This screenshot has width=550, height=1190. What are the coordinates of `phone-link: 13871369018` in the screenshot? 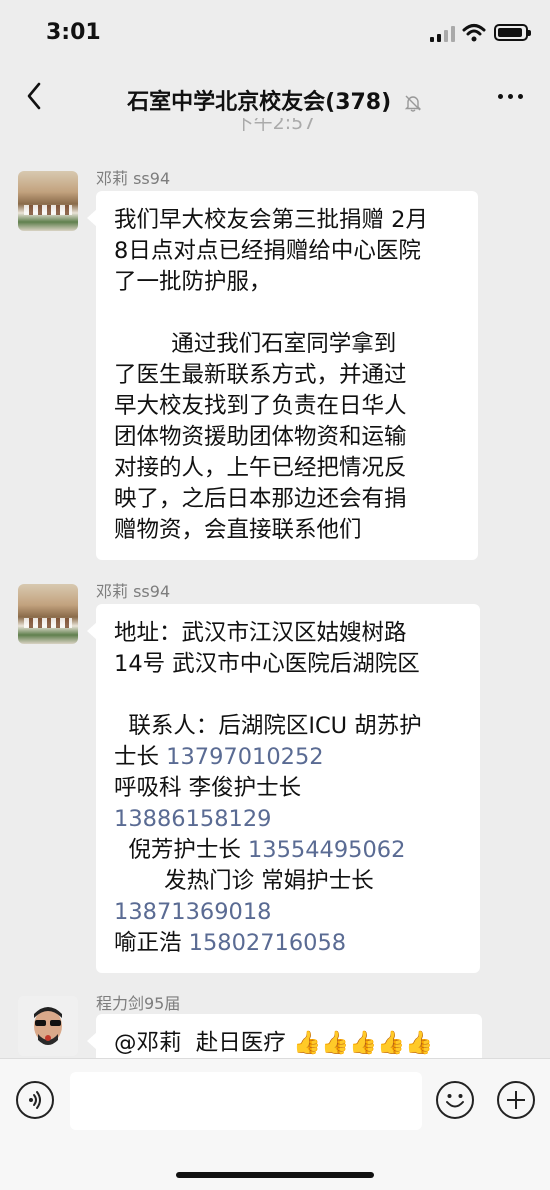 It's located at (192, 912).